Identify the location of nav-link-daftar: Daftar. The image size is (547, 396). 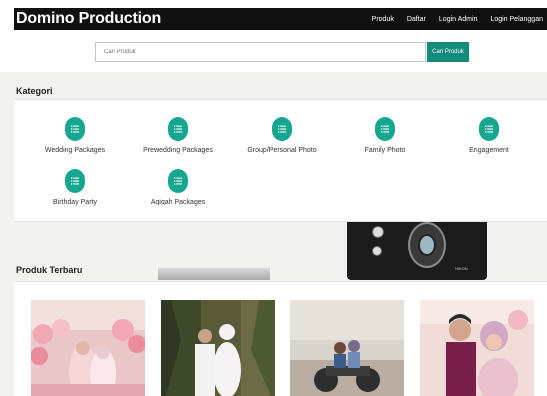
(416, 19).